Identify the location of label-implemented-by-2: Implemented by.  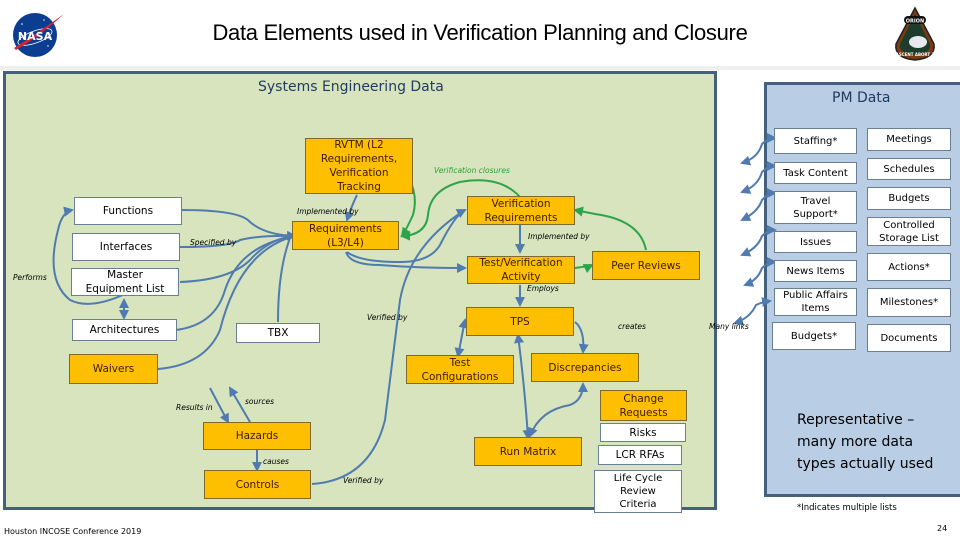
(559, 236).